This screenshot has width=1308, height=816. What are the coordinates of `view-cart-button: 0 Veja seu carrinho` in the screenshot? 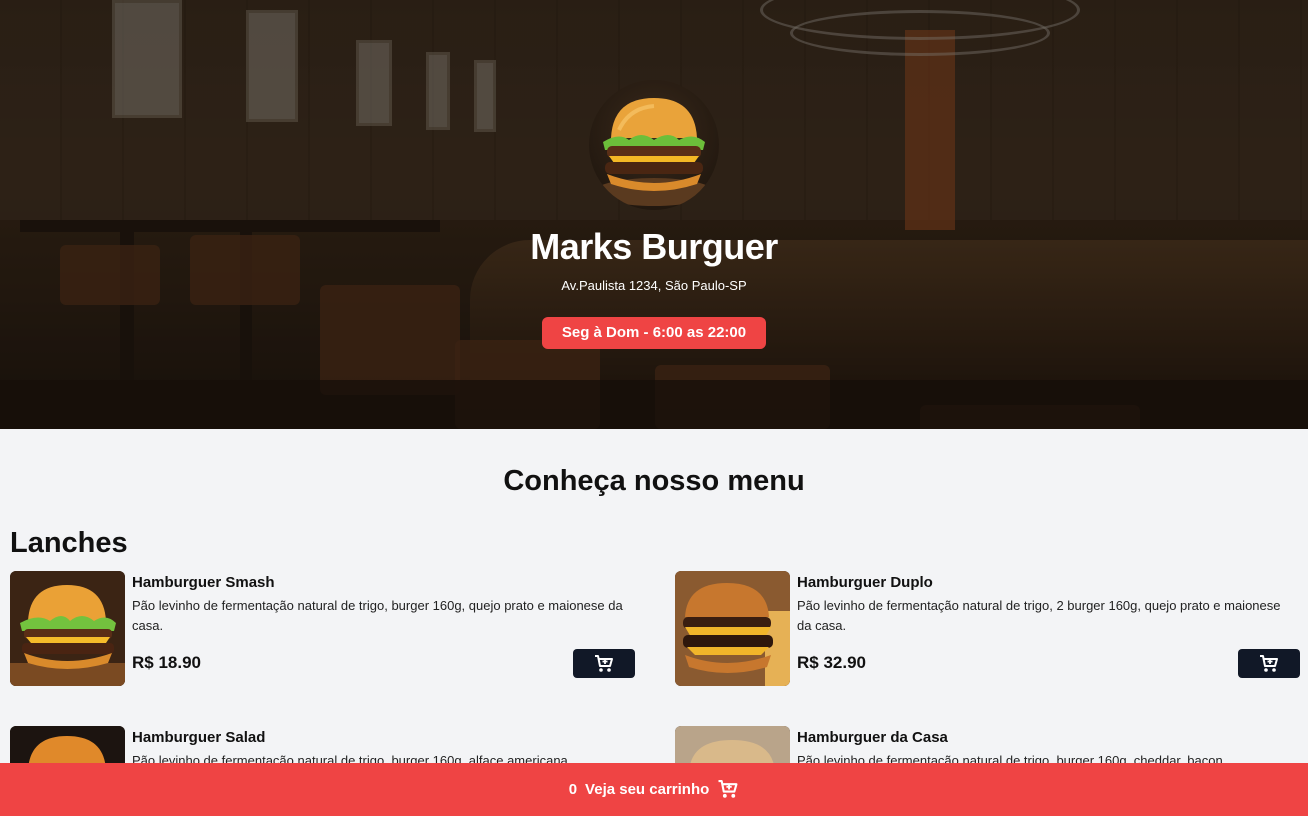 It's located at (654, 789).